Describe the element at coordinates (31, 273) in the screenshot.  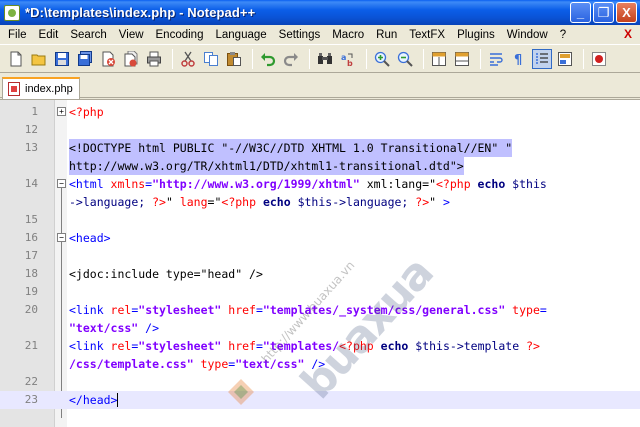
I see `line-number: 18` at that location.